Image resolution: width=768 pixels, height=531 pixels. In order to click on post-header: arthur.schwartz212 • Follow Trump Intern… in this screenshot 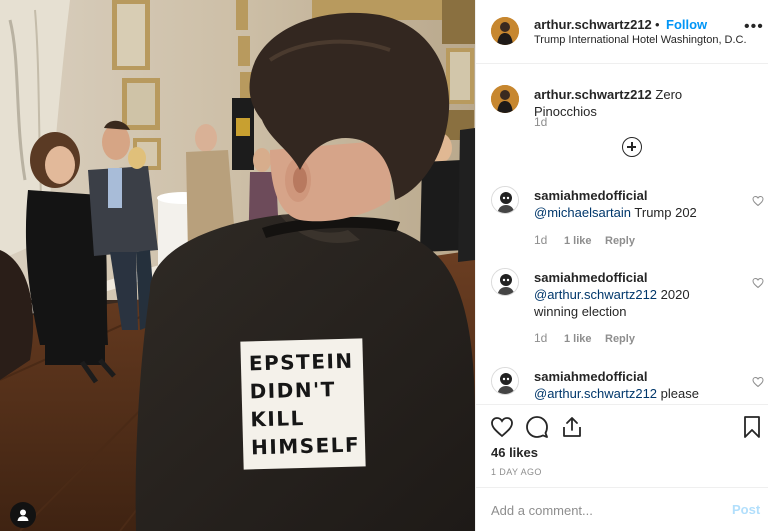, I will do `click(622, 32)`.